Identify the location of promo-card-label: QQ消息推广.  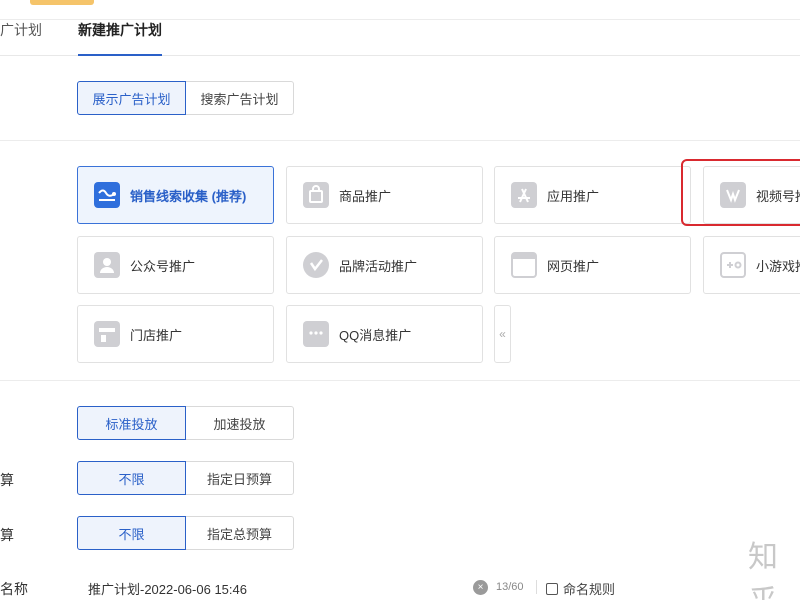
(375, 335).